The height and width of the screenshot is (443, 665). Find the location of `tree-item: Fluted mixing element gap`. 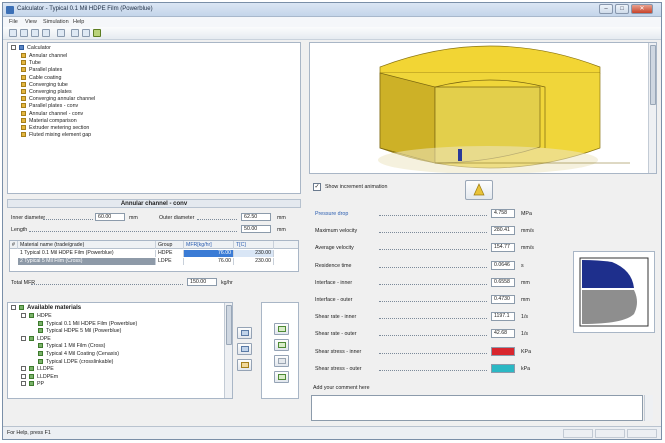

tree-item: Fluted mixing element gap is located at coordinates (56, 135).